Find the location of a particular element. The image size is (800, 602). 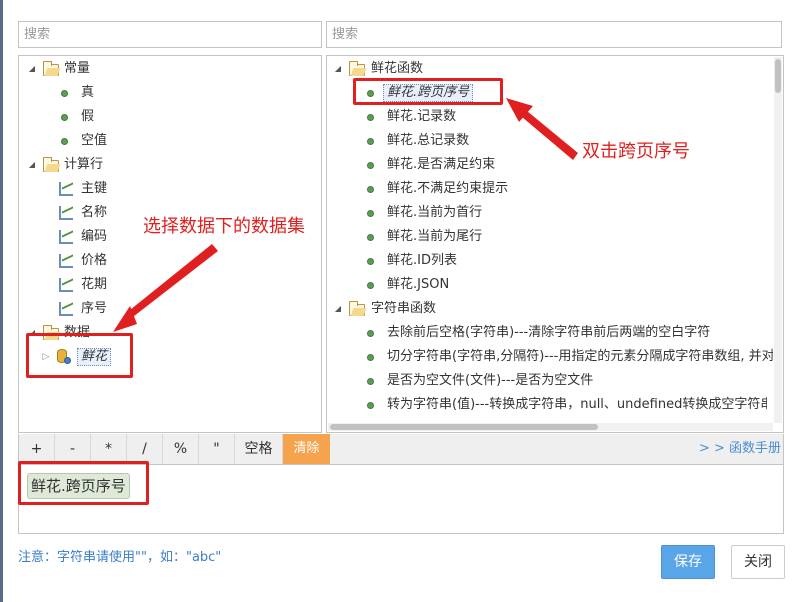

close-button: 关闭 is located at coordinates (758, 562).